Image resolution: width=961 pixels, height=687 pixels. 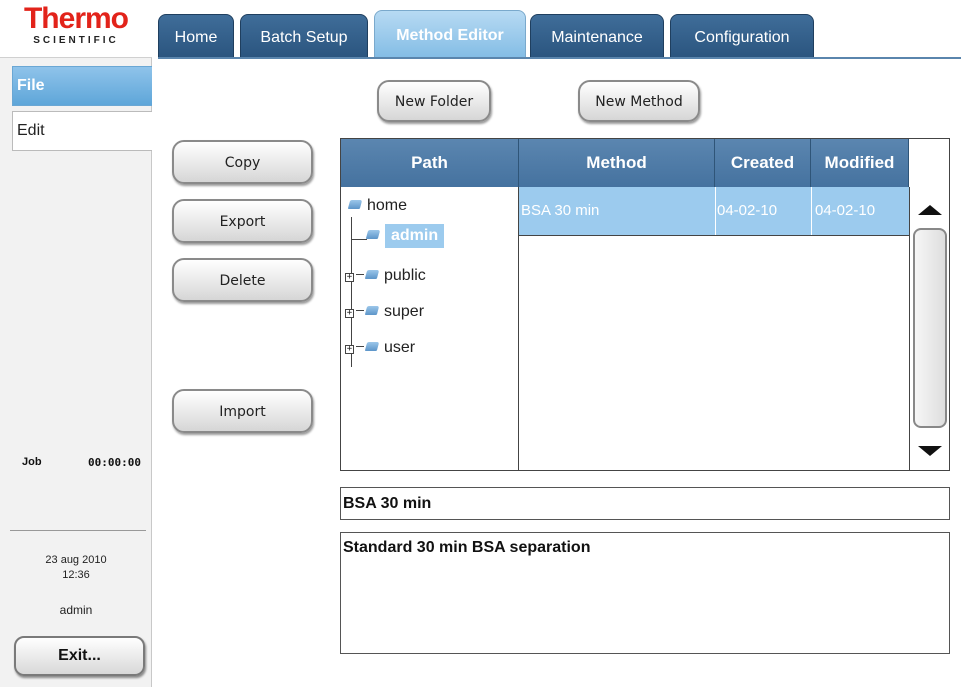 What do you see at coordinates (82, 86) in the screenshot?
I see `side-menu-file: File` at bounding box center [82, 86].